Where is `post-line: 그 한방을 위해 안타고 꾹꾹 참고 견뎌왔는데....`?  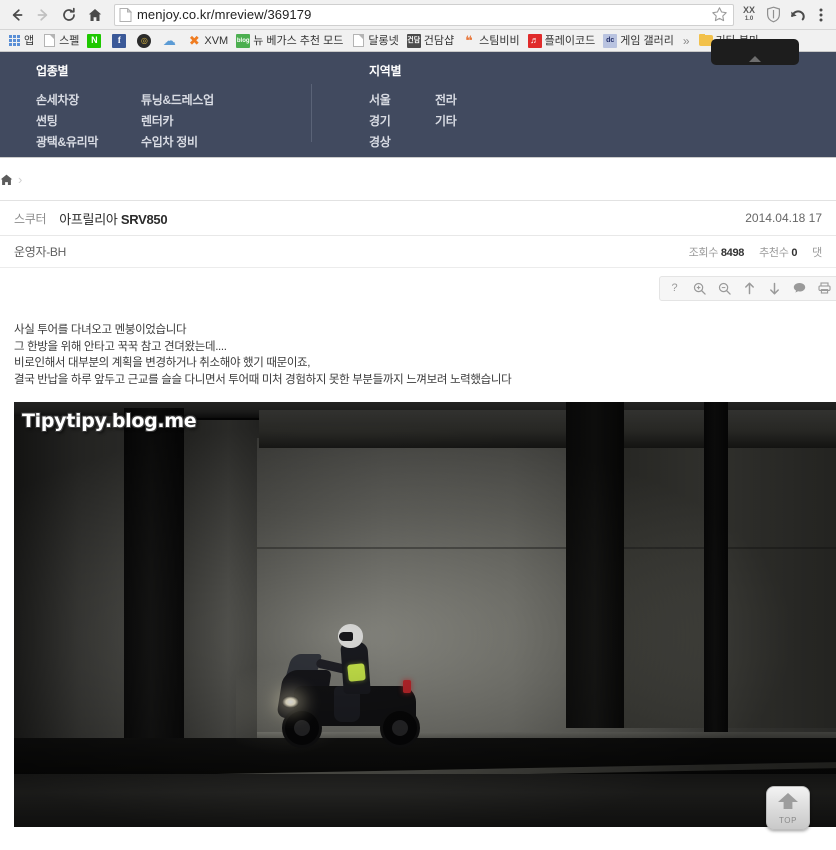
post-line: 그 한방을 위해 안타고 꾹꾹 참고 견뎌왔는데.... is located at coordinates (120, 346).